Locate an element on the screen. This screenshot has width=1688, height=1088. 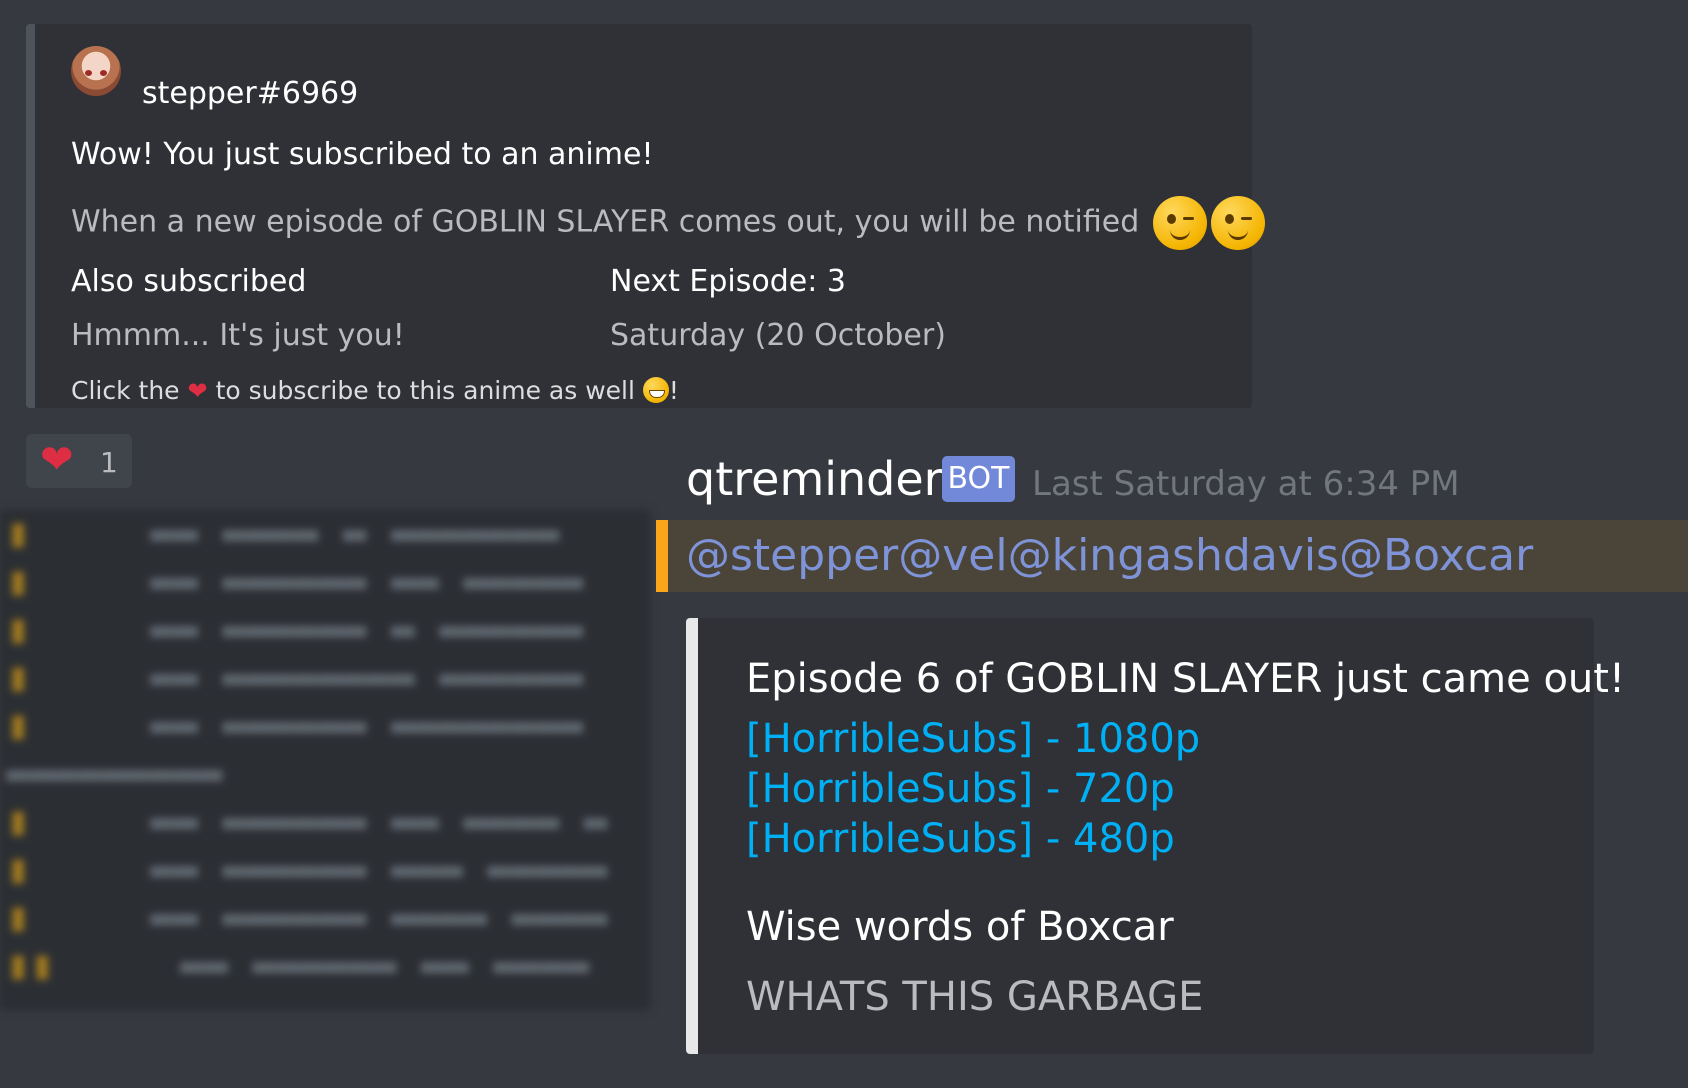
link-720p: [HorribleSubs] - 720p is located at coordinates (960, 789).